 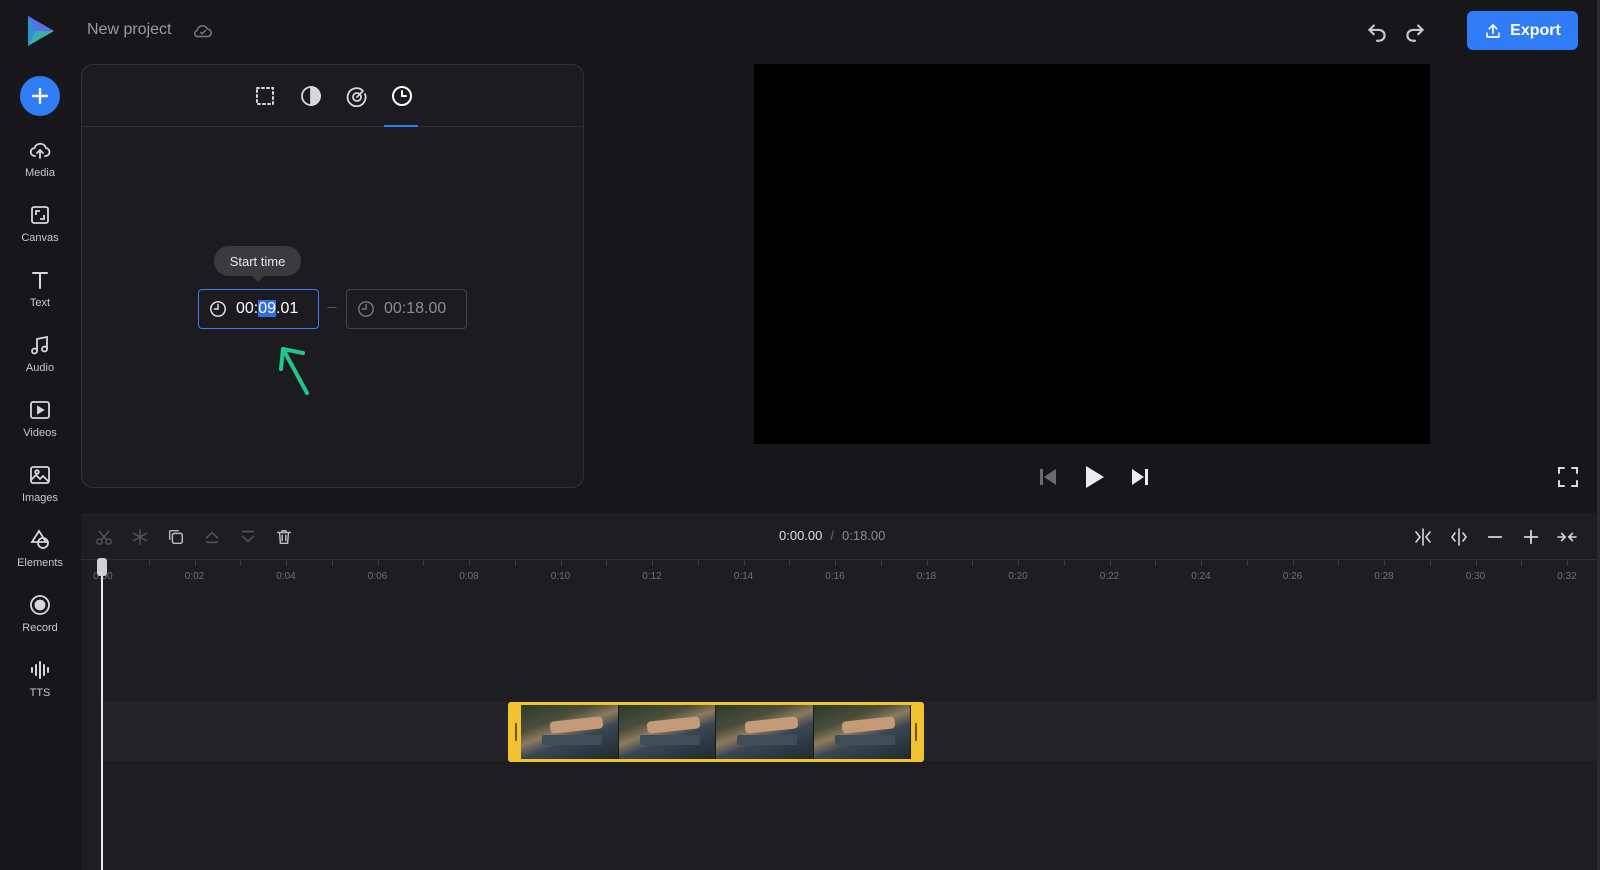 I want to click on video-clip, so click(x=716, y=732).